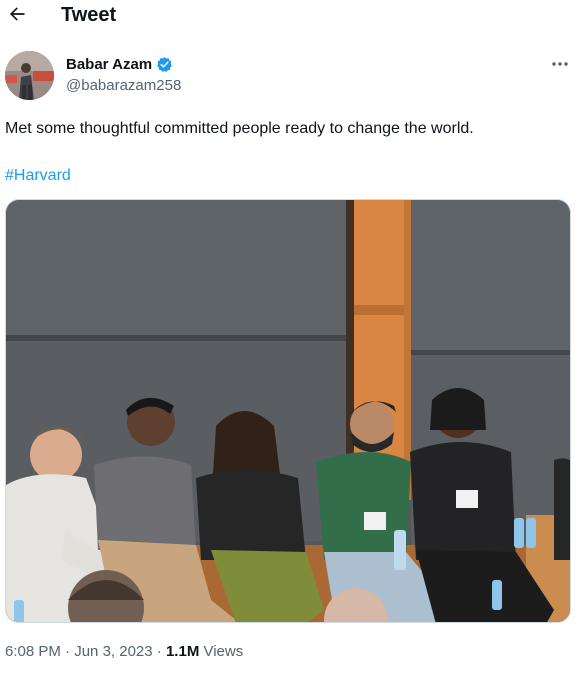 The image size is (587, 677). I want to click on back-button, so click(17, 14).